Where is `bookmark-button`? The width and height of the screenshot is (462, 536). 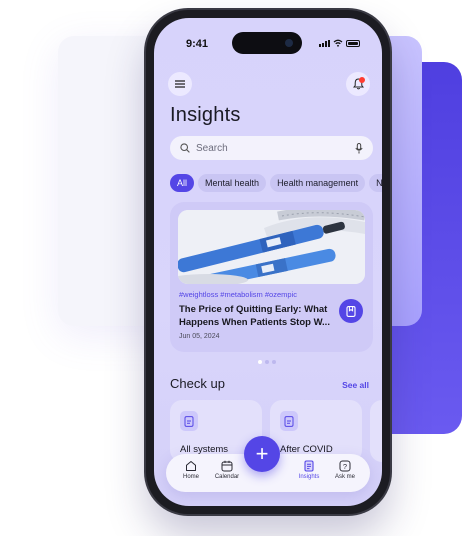 bookmark-button is located at coordinates (351, 311).